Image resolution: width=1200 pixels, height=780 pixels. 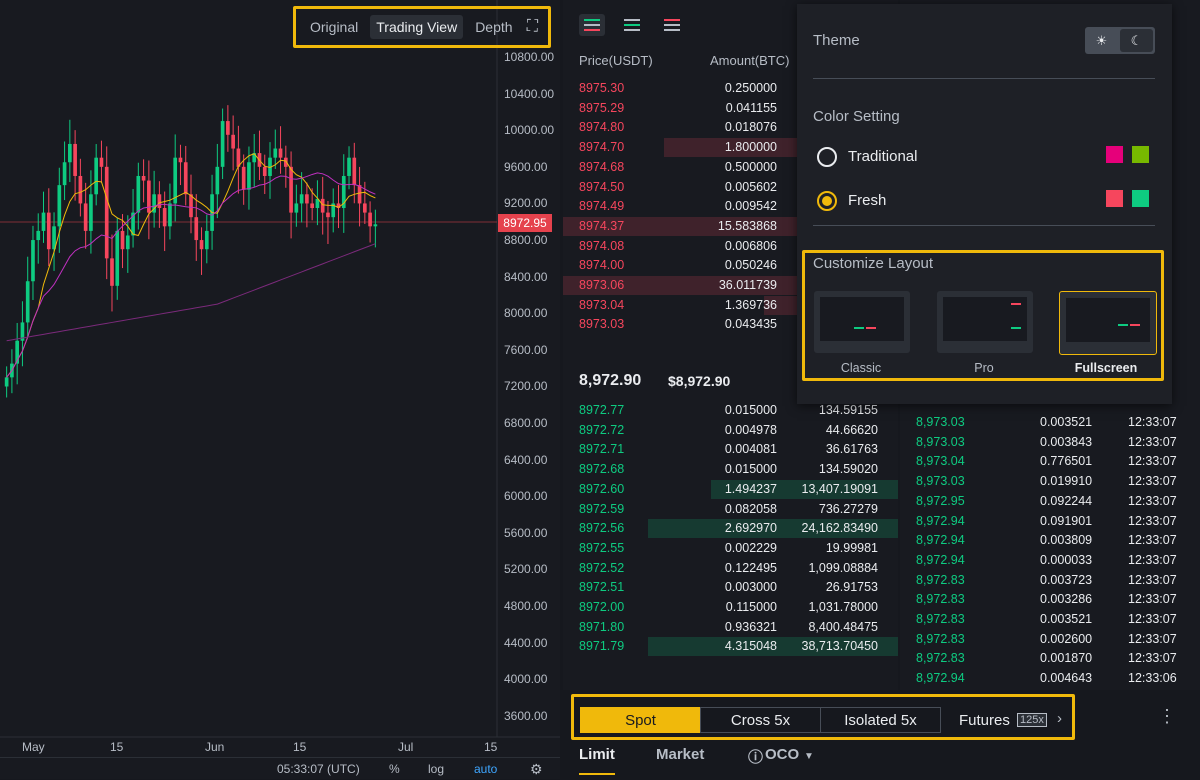 I want to click on oco-dropdown-icon: ▼, so click(x=809, y=756).